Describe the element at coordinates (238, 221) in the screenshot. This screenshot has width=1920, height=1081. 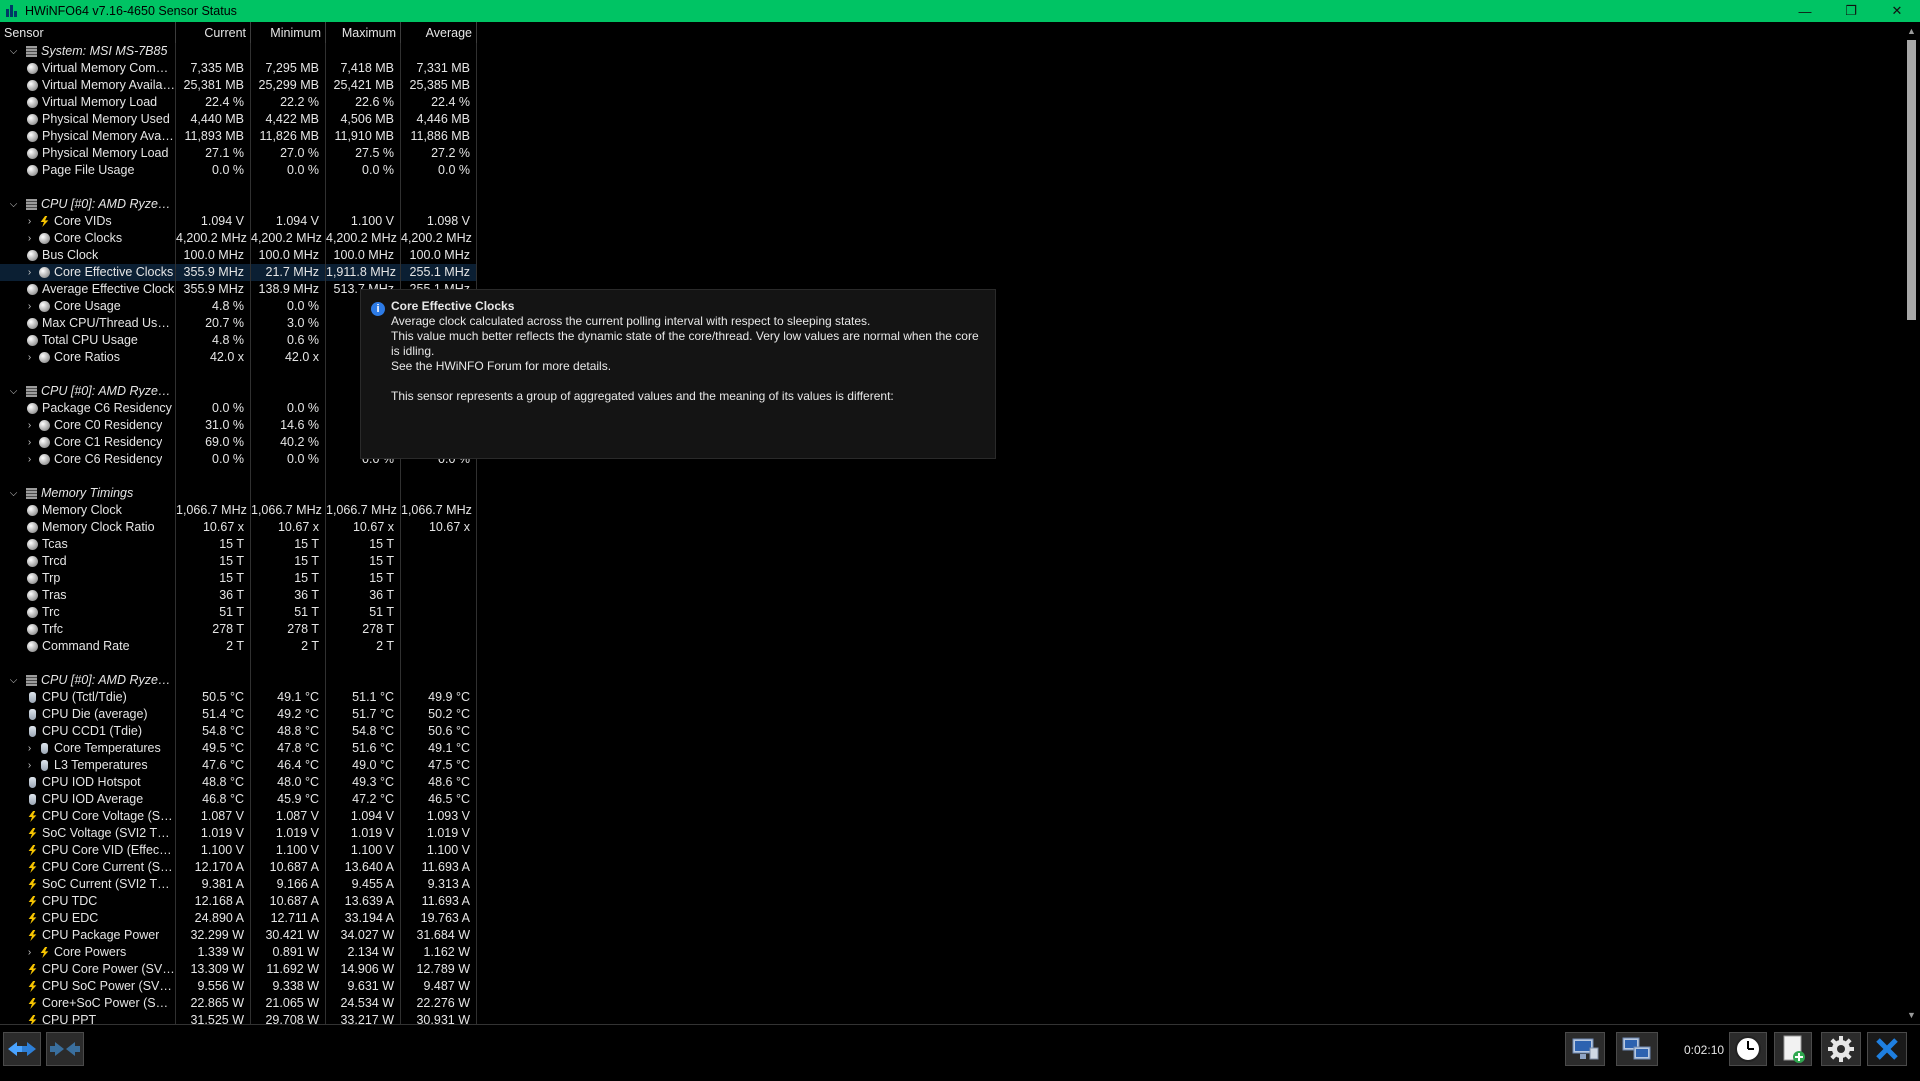
I see `sensor-row: › Core VIDs 1.094 V 1.094 V 1.100 V 1.098 V` at that location.